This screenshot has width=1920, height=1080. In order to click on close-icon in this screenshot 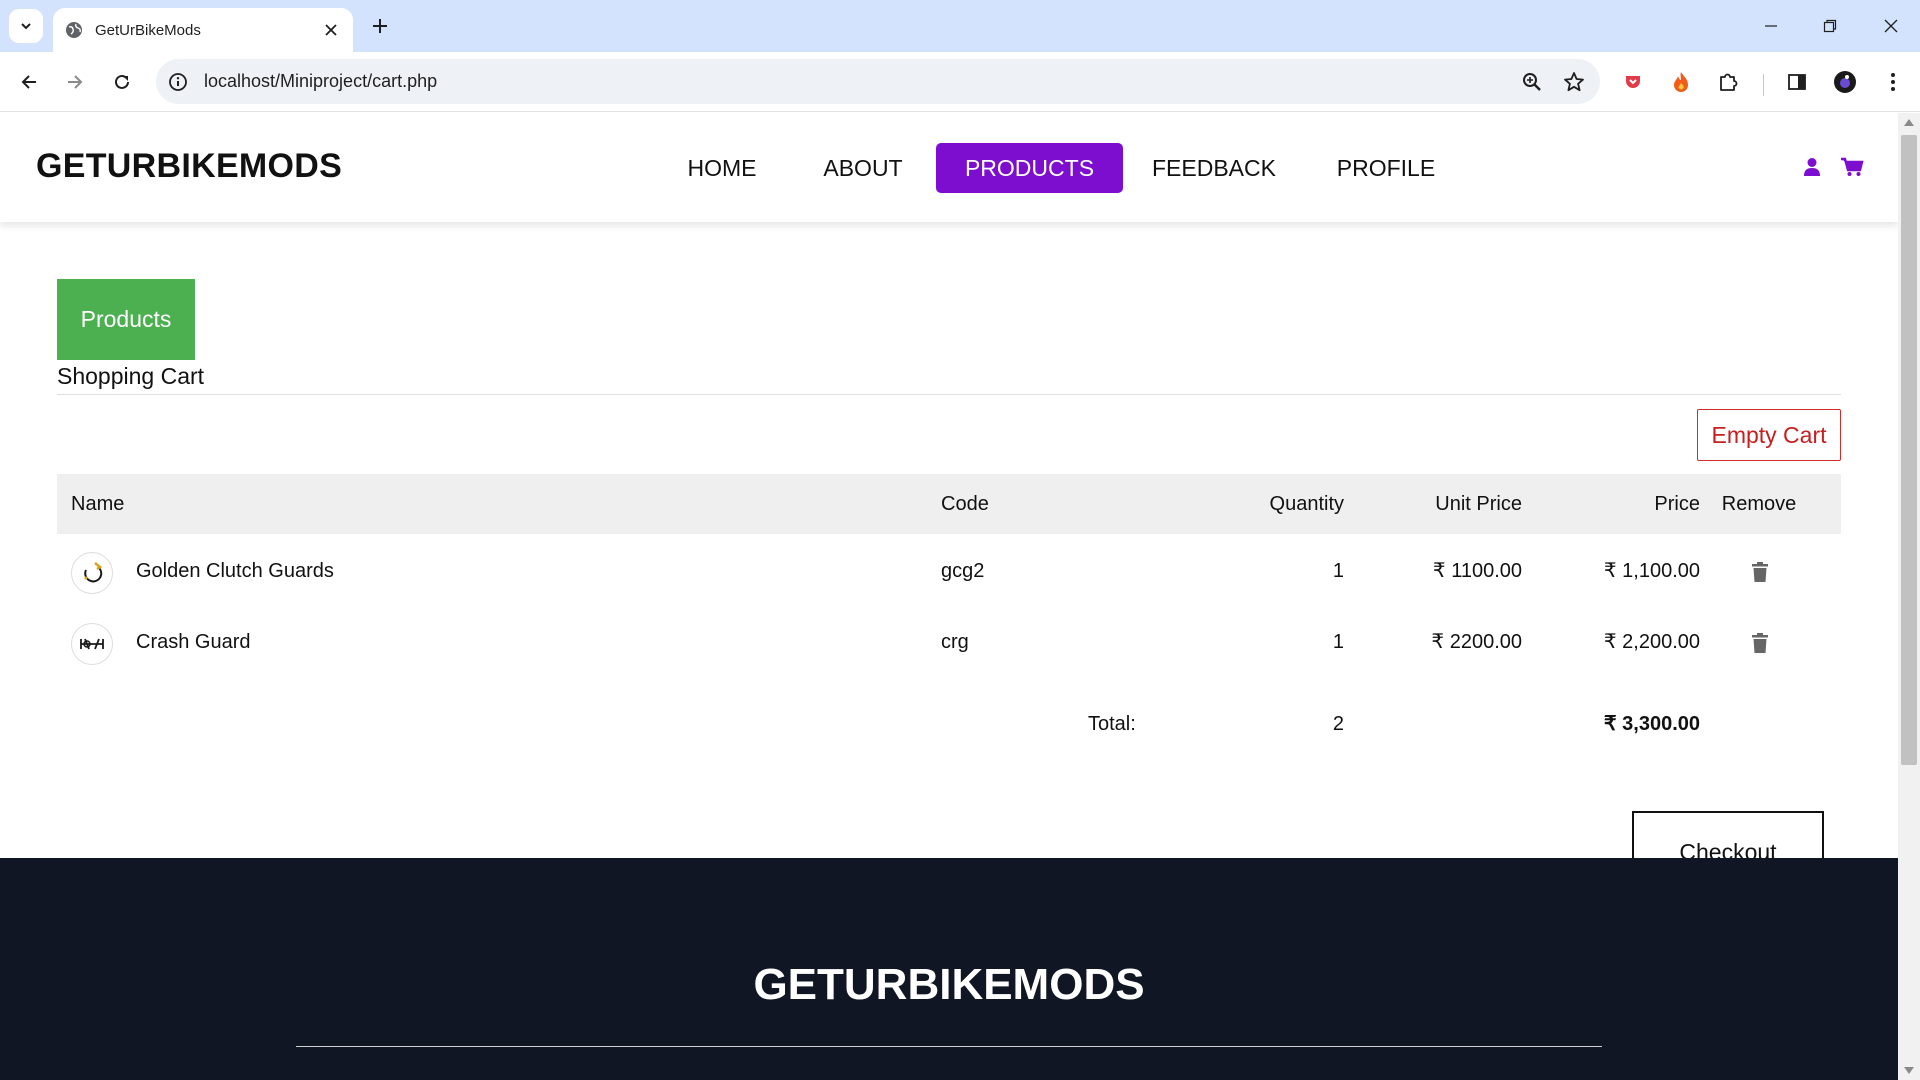, I will do `click(1891, 26)`.